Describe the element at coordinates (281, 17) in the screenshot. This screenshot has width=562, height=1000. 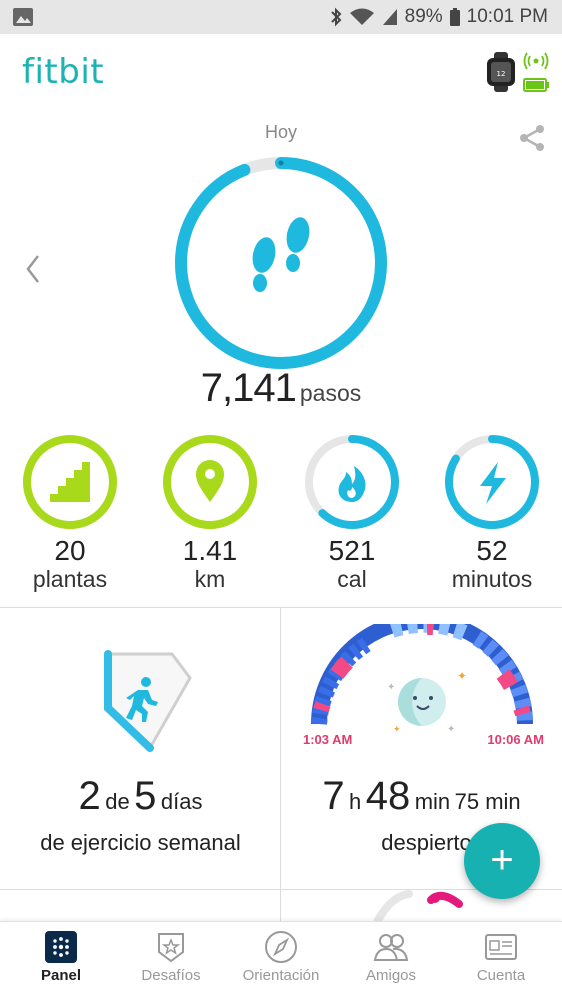
I see `status-bar: 89% 10:01 PM` at that location.